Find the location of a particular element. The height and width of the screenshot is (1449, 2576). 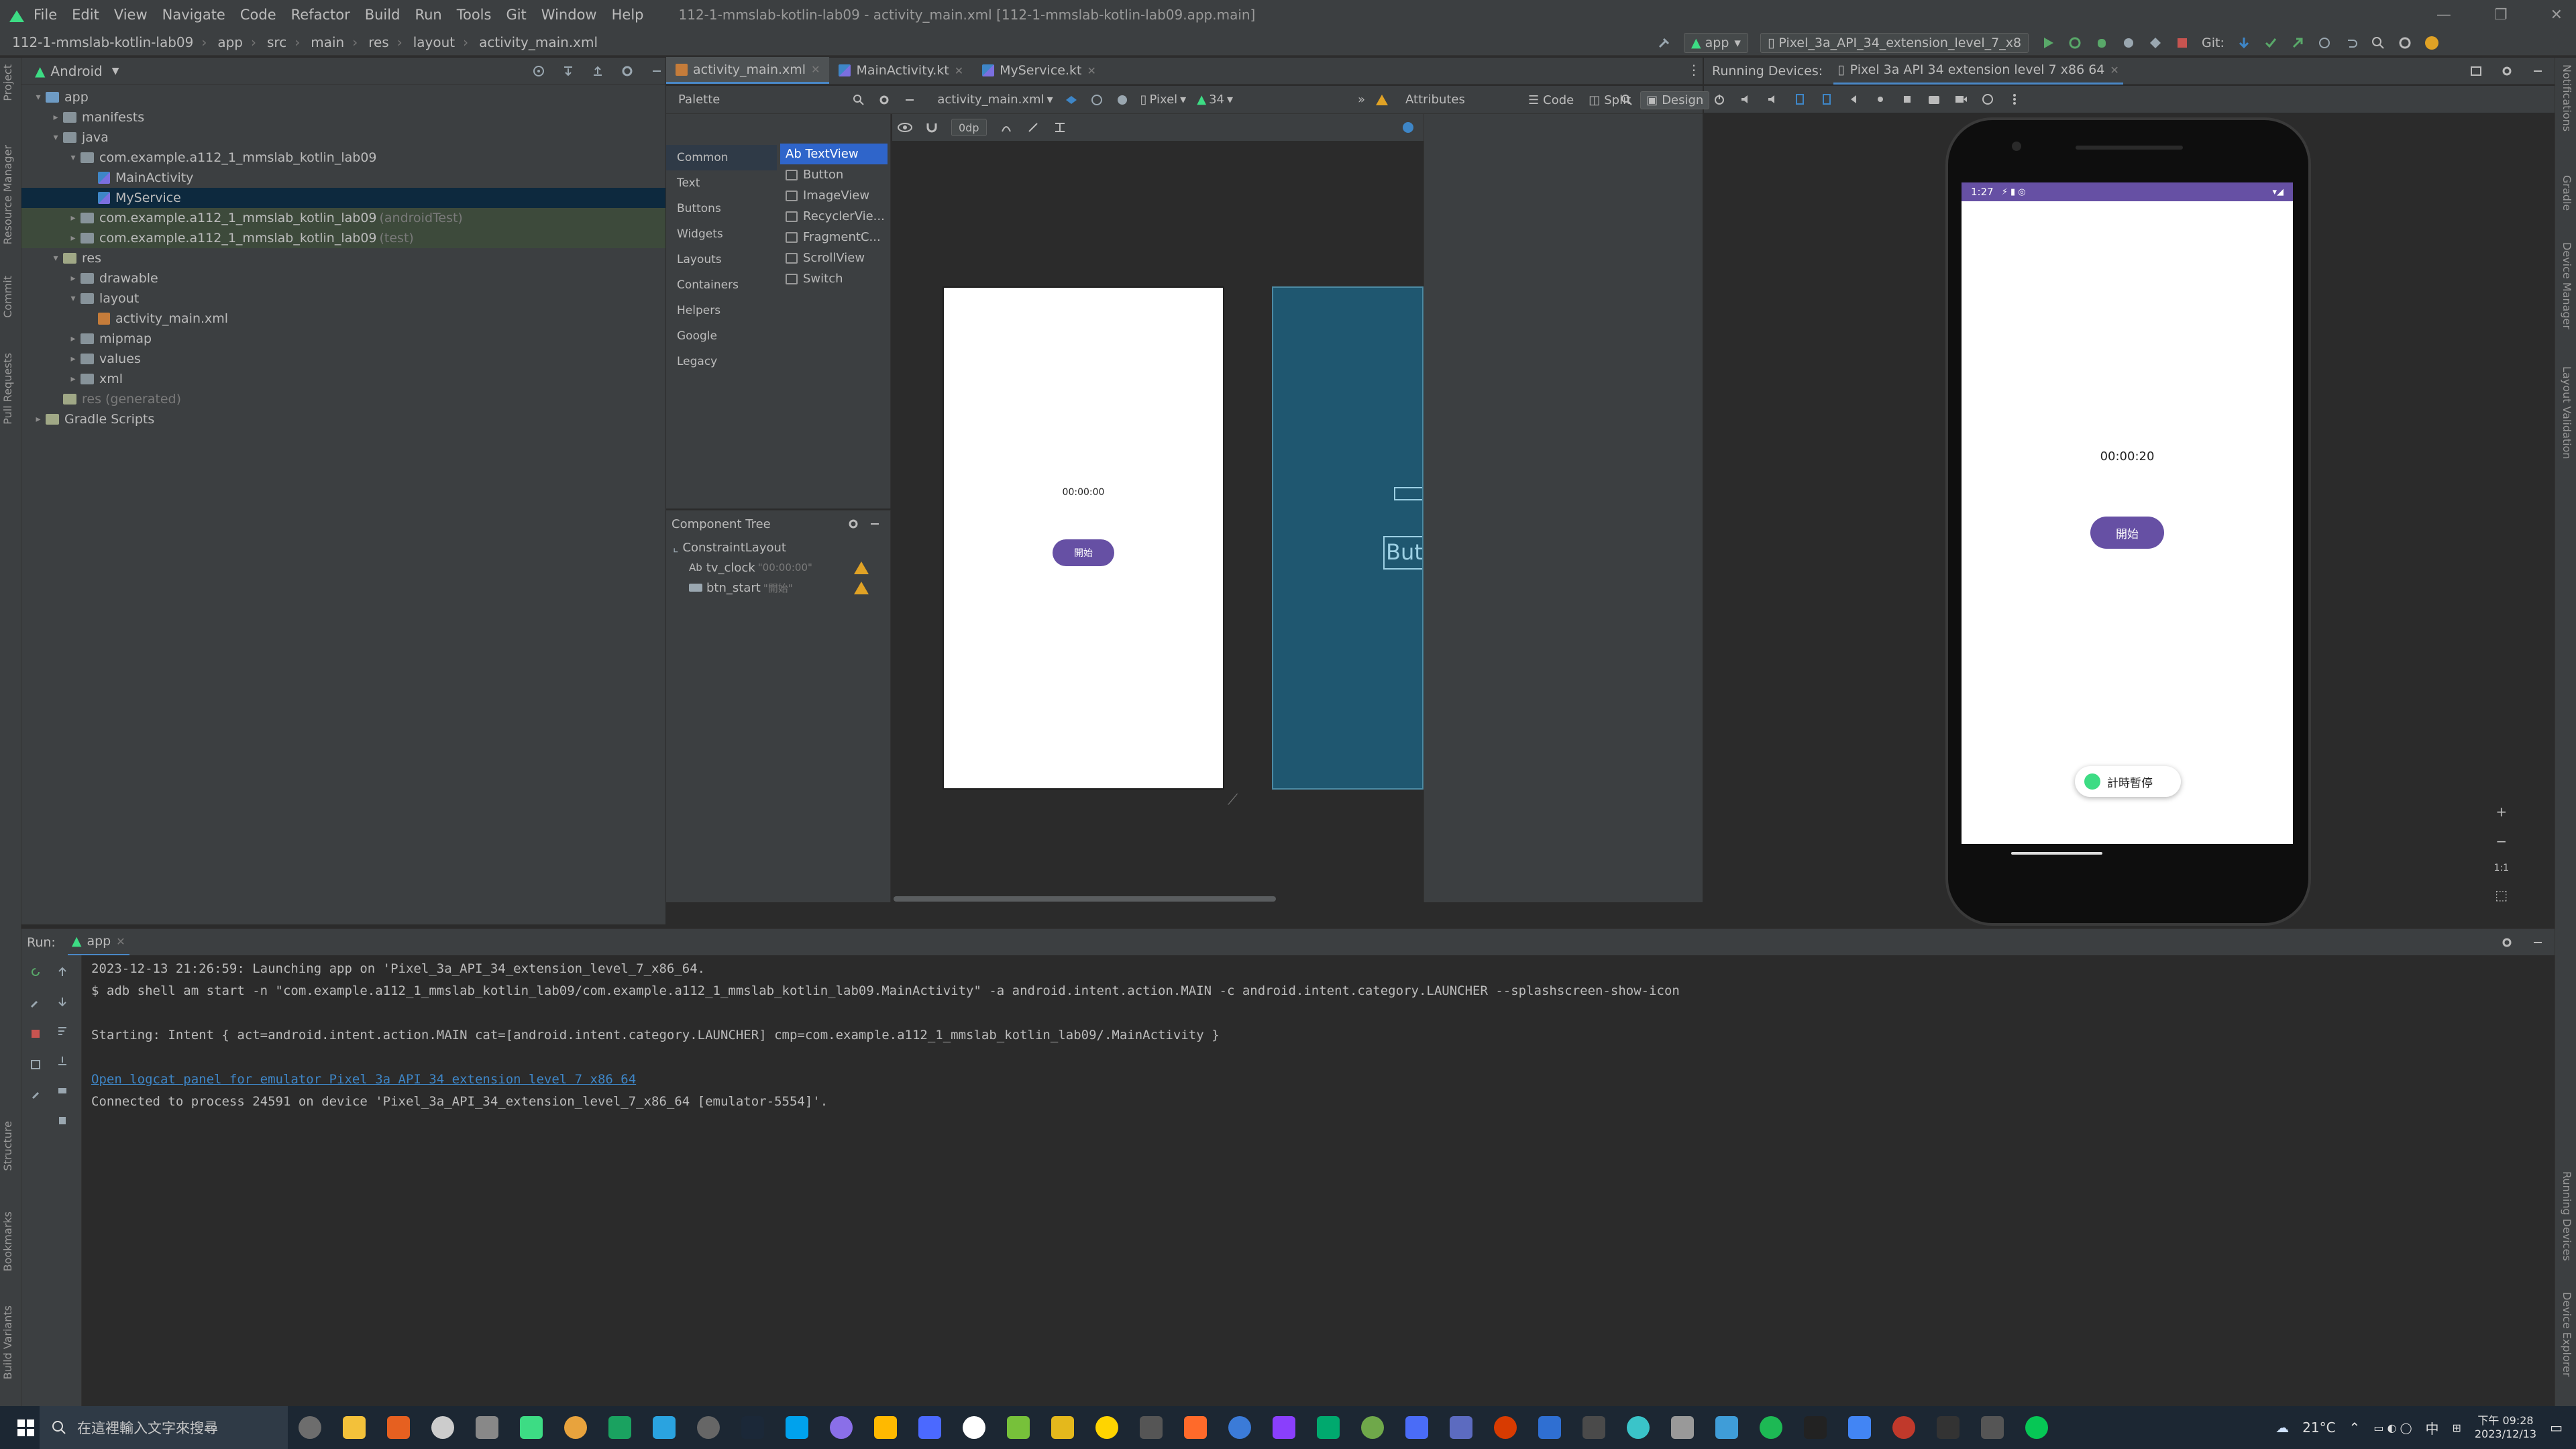

help-icon is located at coordinates (1408, 127).